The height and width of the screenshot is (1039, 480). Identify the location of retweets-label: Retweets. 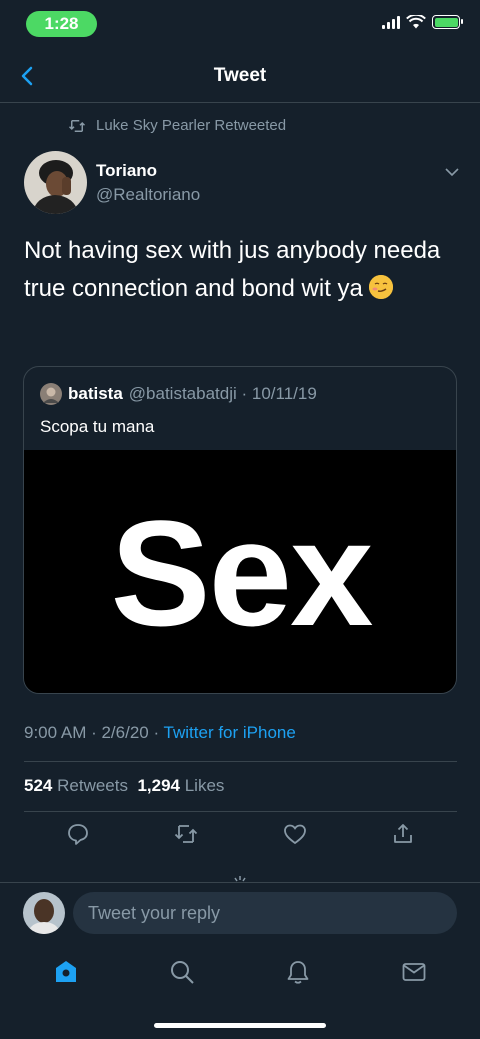
(92, 785).